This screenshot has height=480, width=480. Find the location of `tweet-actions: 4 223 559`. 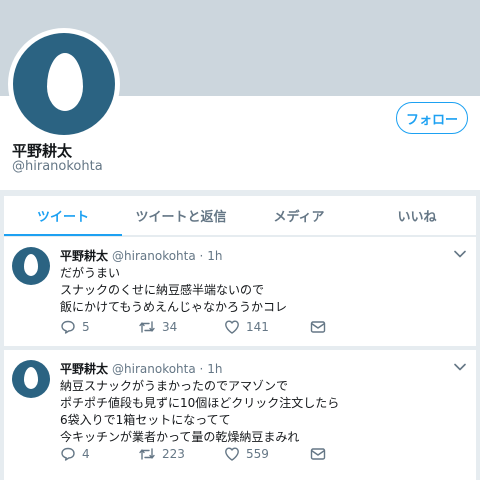

tweet-actions: 4 223 559 is located at coordinates (193, 454).